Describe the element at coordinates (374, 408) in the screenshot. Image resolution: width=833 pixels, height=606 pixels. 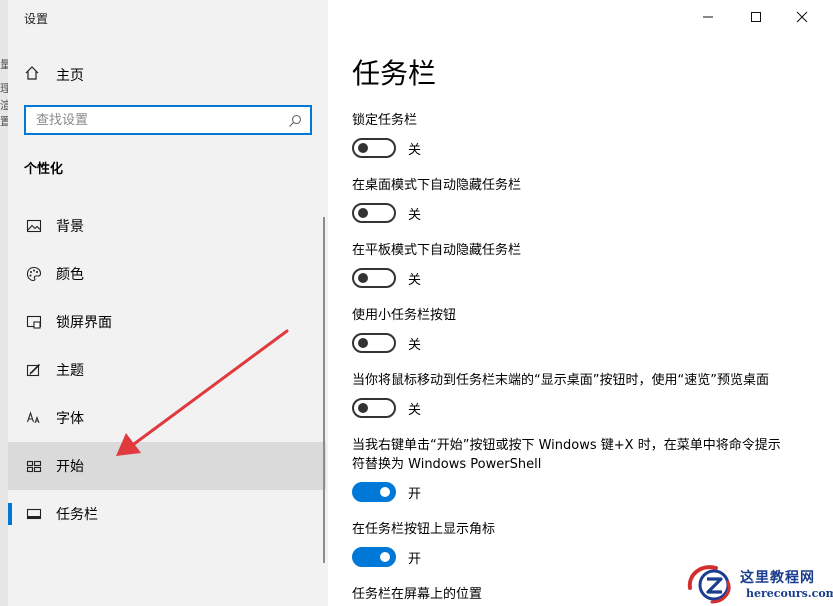
I see `peek-toggle` at that location.